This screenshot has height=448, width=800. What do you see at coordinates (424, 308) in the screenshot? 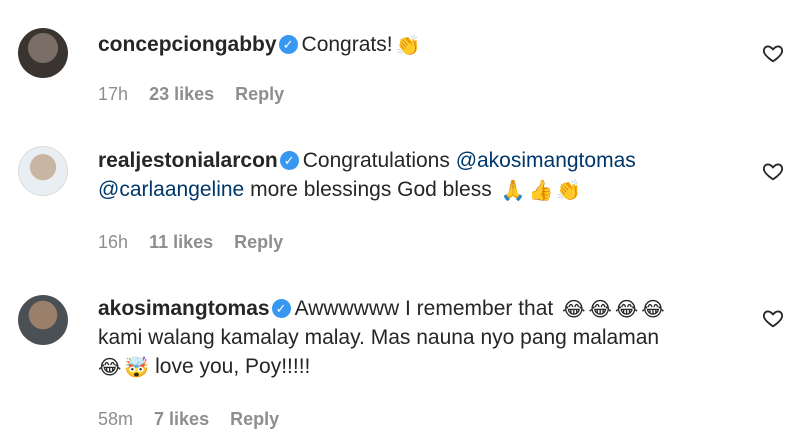
I see `comment-text: Awwwwww I remember that` at bounding box center [424, 308].